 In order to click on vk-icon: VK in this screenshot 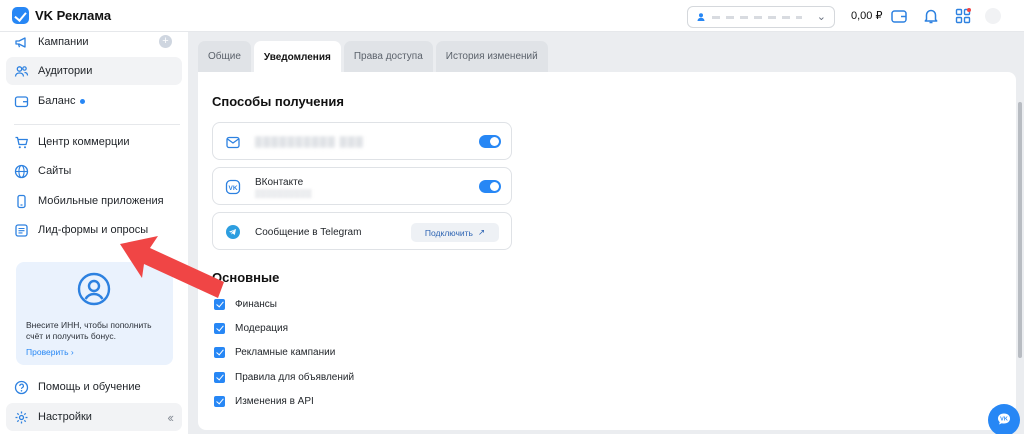, I will do `click(233, 187)`.